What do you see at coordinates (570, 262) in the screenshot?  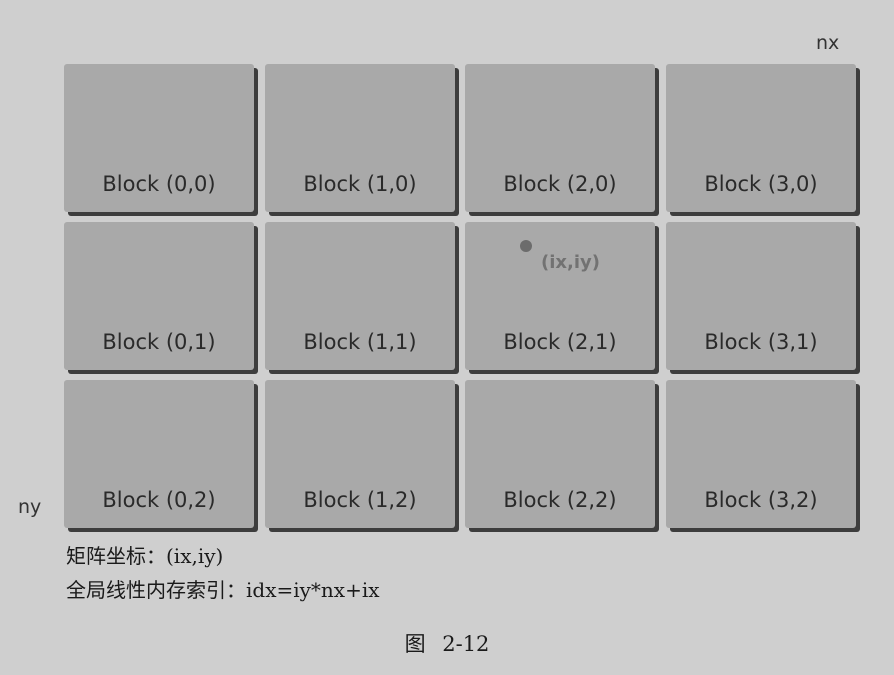 I see `thread-coordinate-label: (ix,iy)` at bounding box center [570, 262].